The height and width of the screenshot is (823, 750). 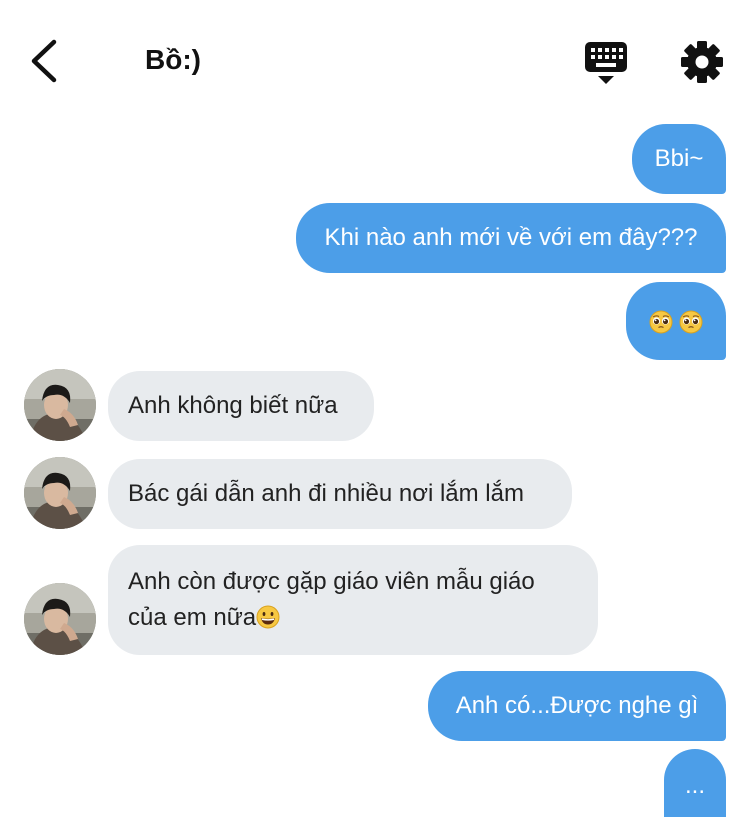 What do you see at coordinates (331, 581) in the screenshot?
I see `message-text-line: Anh còn được gặp giáo viên mẫu giáo` at bounding box center [331, 581].